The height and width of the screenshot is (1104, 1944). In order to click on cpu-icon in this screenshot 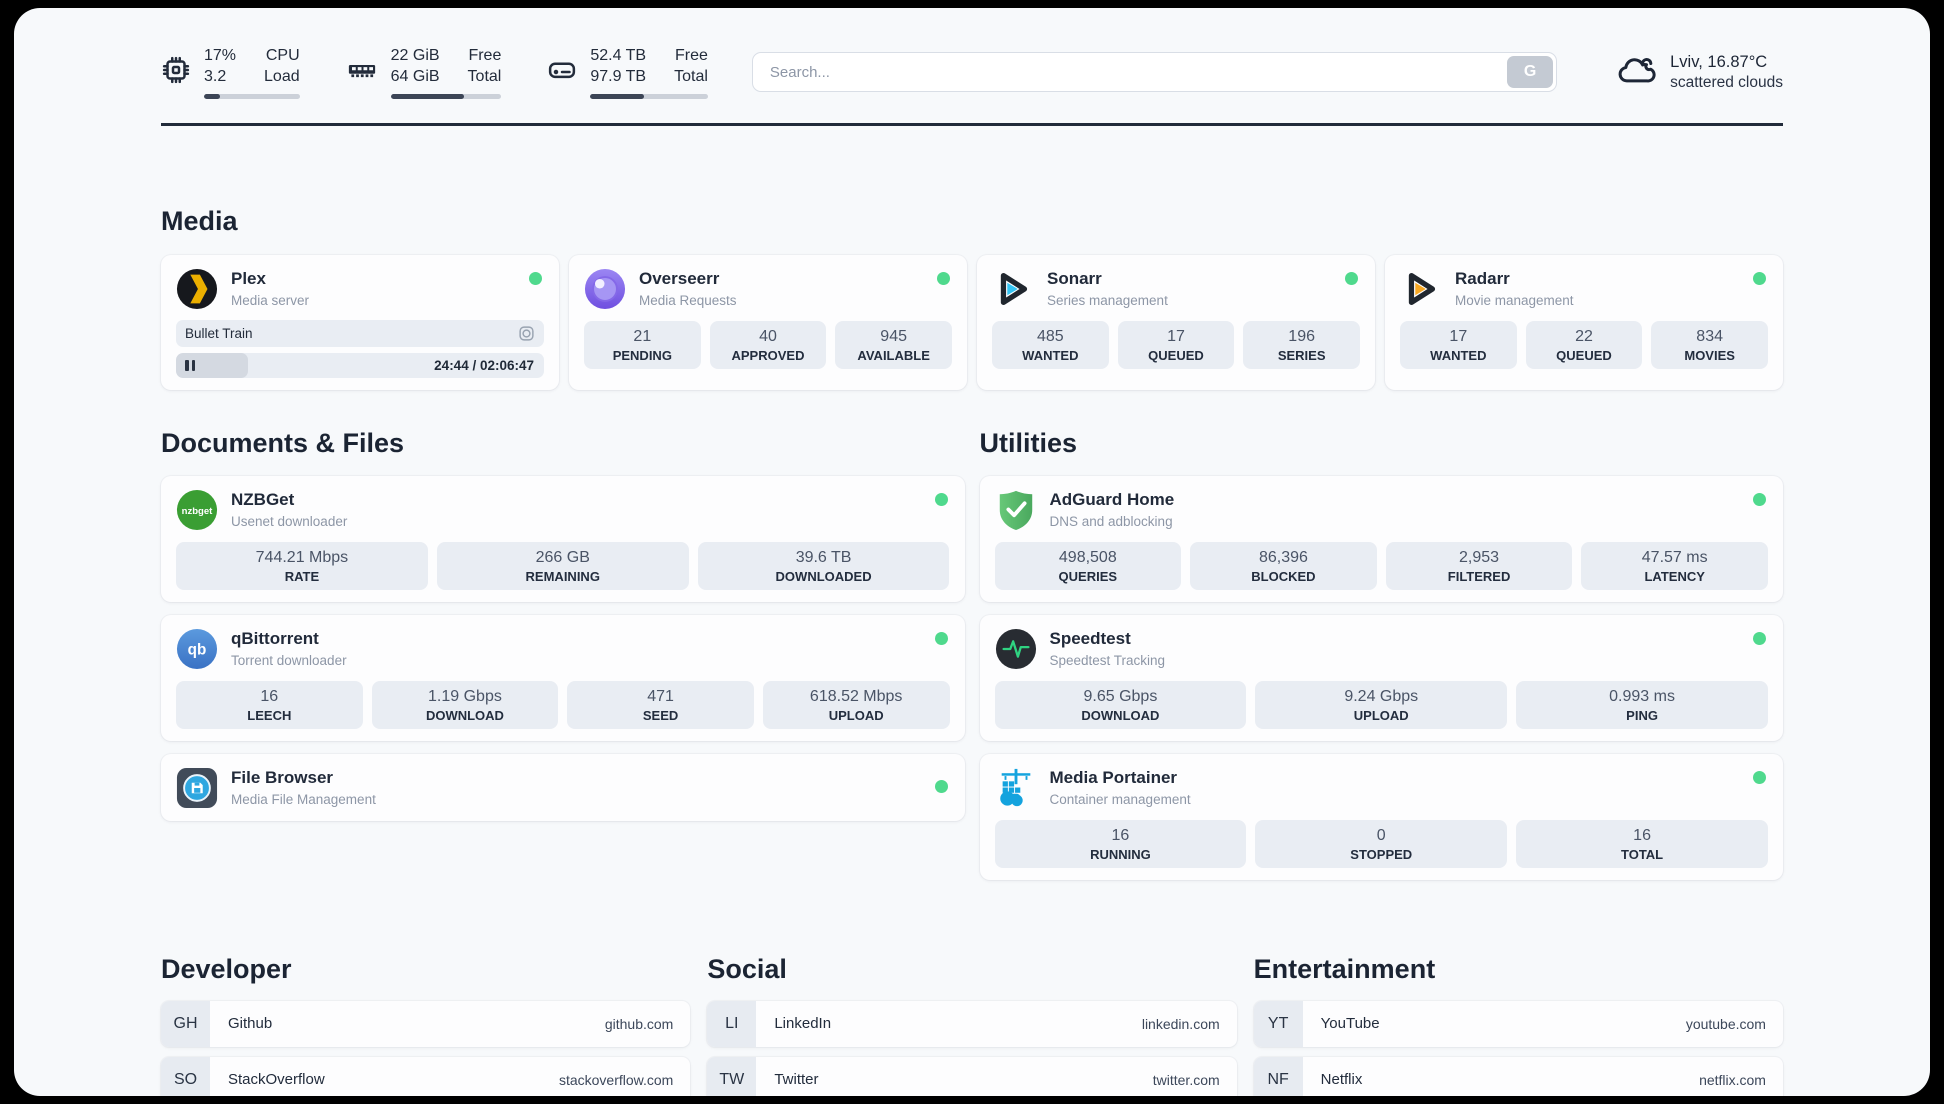, I will do `click(176, 72)`.